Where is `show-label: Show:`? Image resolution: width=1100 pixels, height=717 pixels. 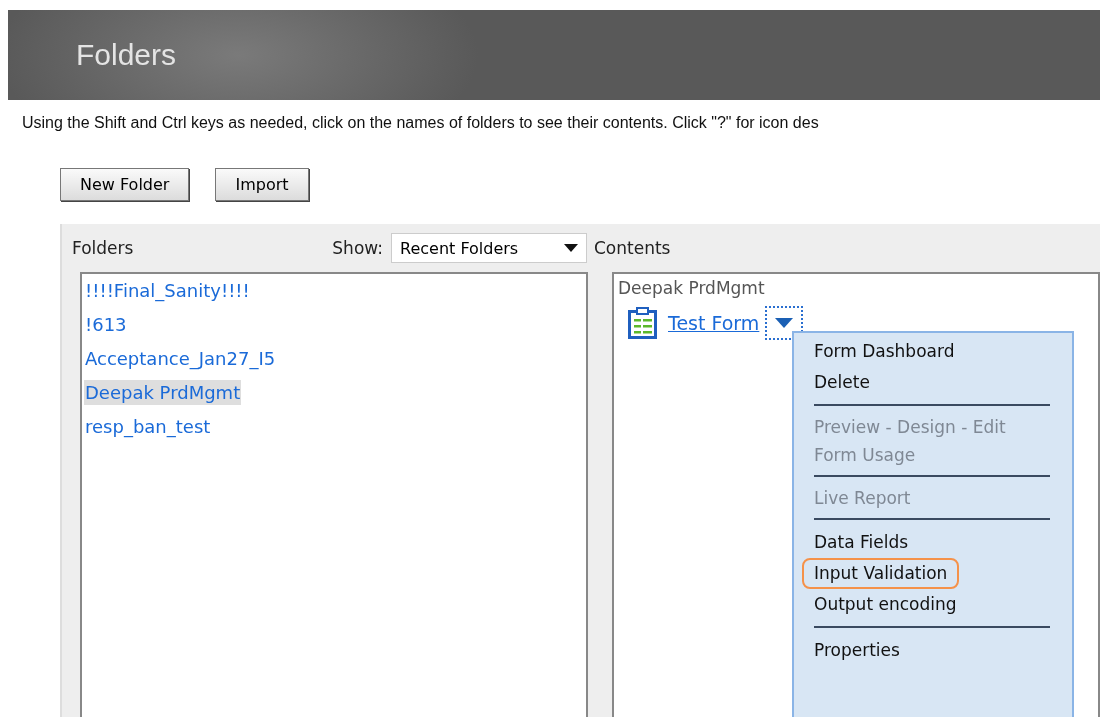
show-label: Show: is located at coordinates (357, 248).